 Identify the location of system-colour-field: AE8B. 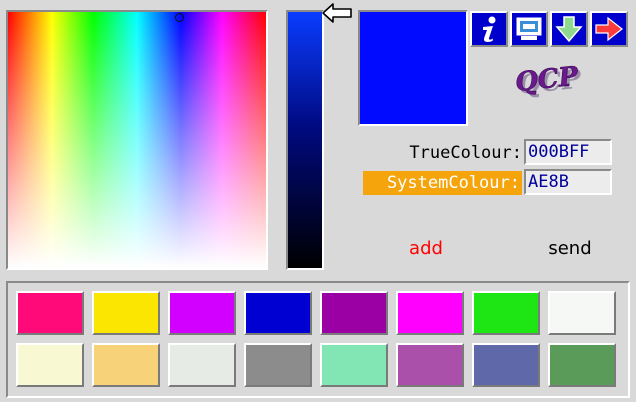
(568, 182).